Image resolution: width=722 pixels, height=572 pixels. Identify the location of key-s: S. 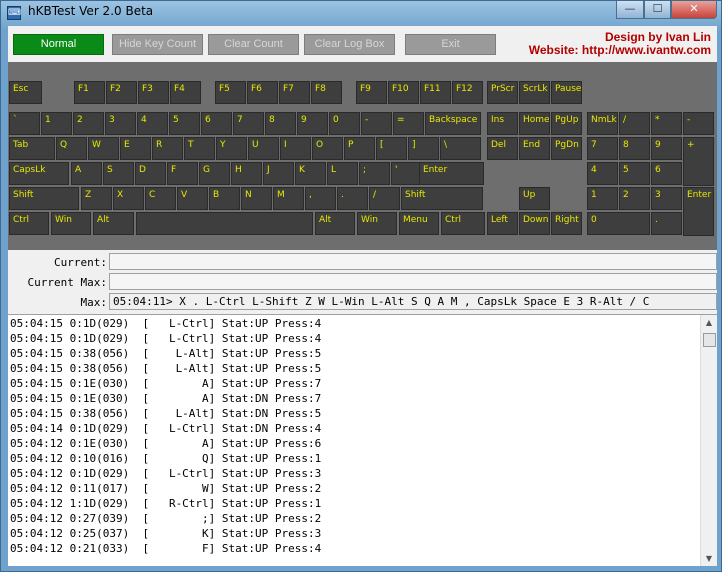
(118, 173).